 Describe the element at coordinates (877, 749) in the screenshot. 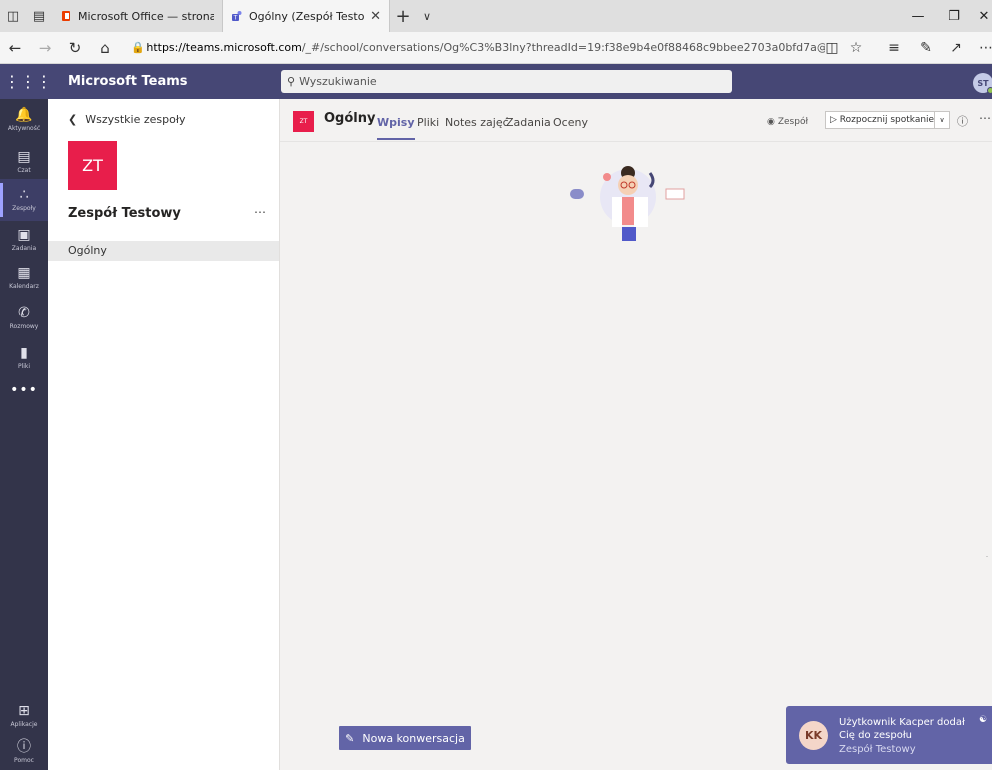

I see `toast-team-name: Zespół Testowy` at that location.